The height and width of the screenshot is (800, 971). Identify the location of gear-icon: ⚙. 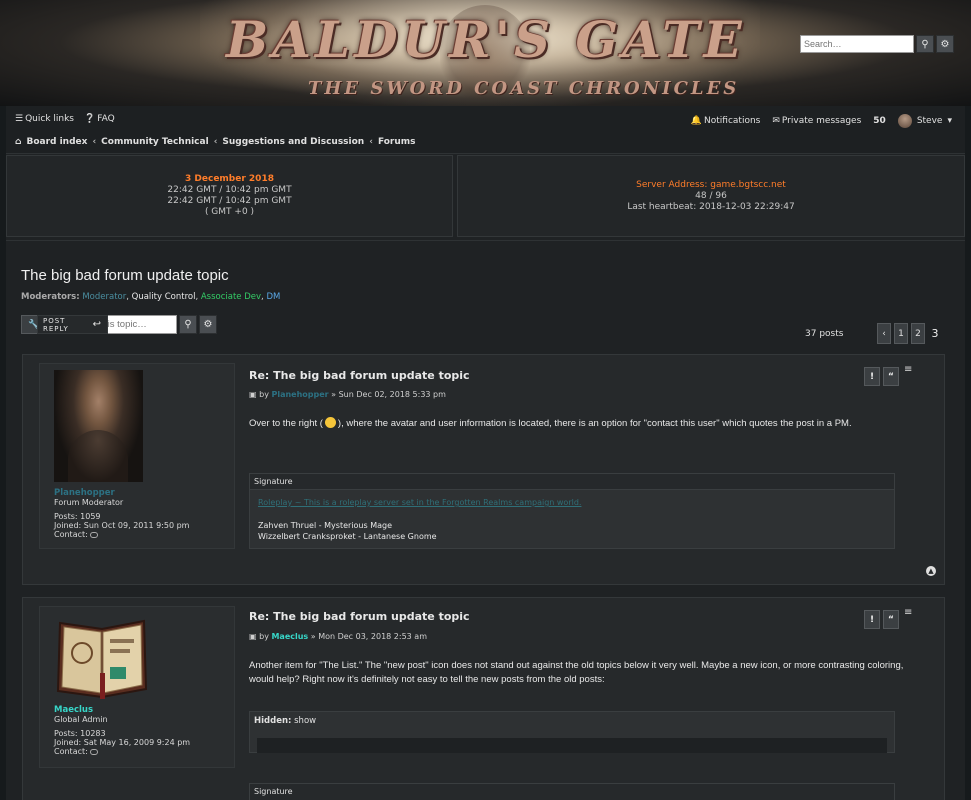
(208, 324).